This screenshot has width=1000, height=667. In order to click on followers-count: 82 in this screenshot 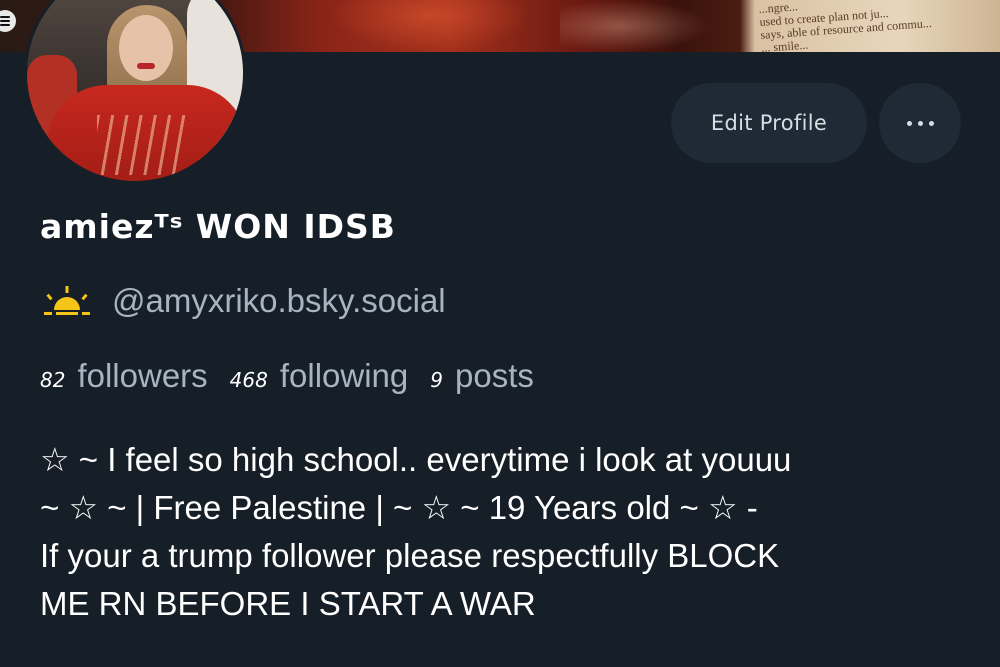, I will do `click(52, 380)`.